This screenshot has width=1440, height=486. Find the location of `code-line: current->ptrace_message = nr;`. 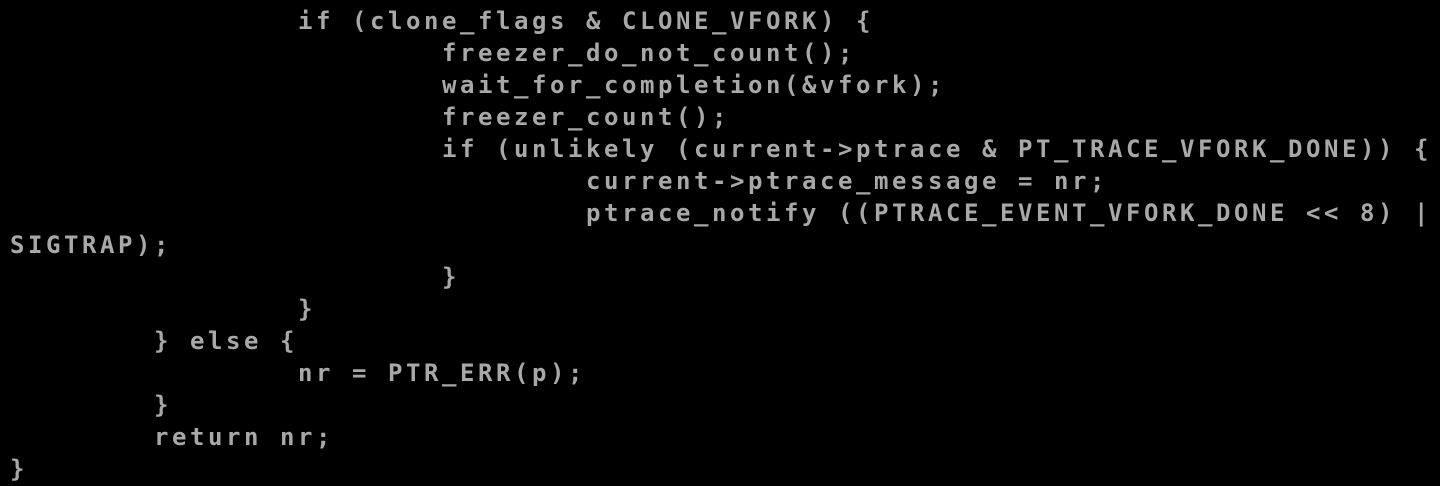

code-line: current->ptrace_message = nr; is located at coordinates (559, 181).